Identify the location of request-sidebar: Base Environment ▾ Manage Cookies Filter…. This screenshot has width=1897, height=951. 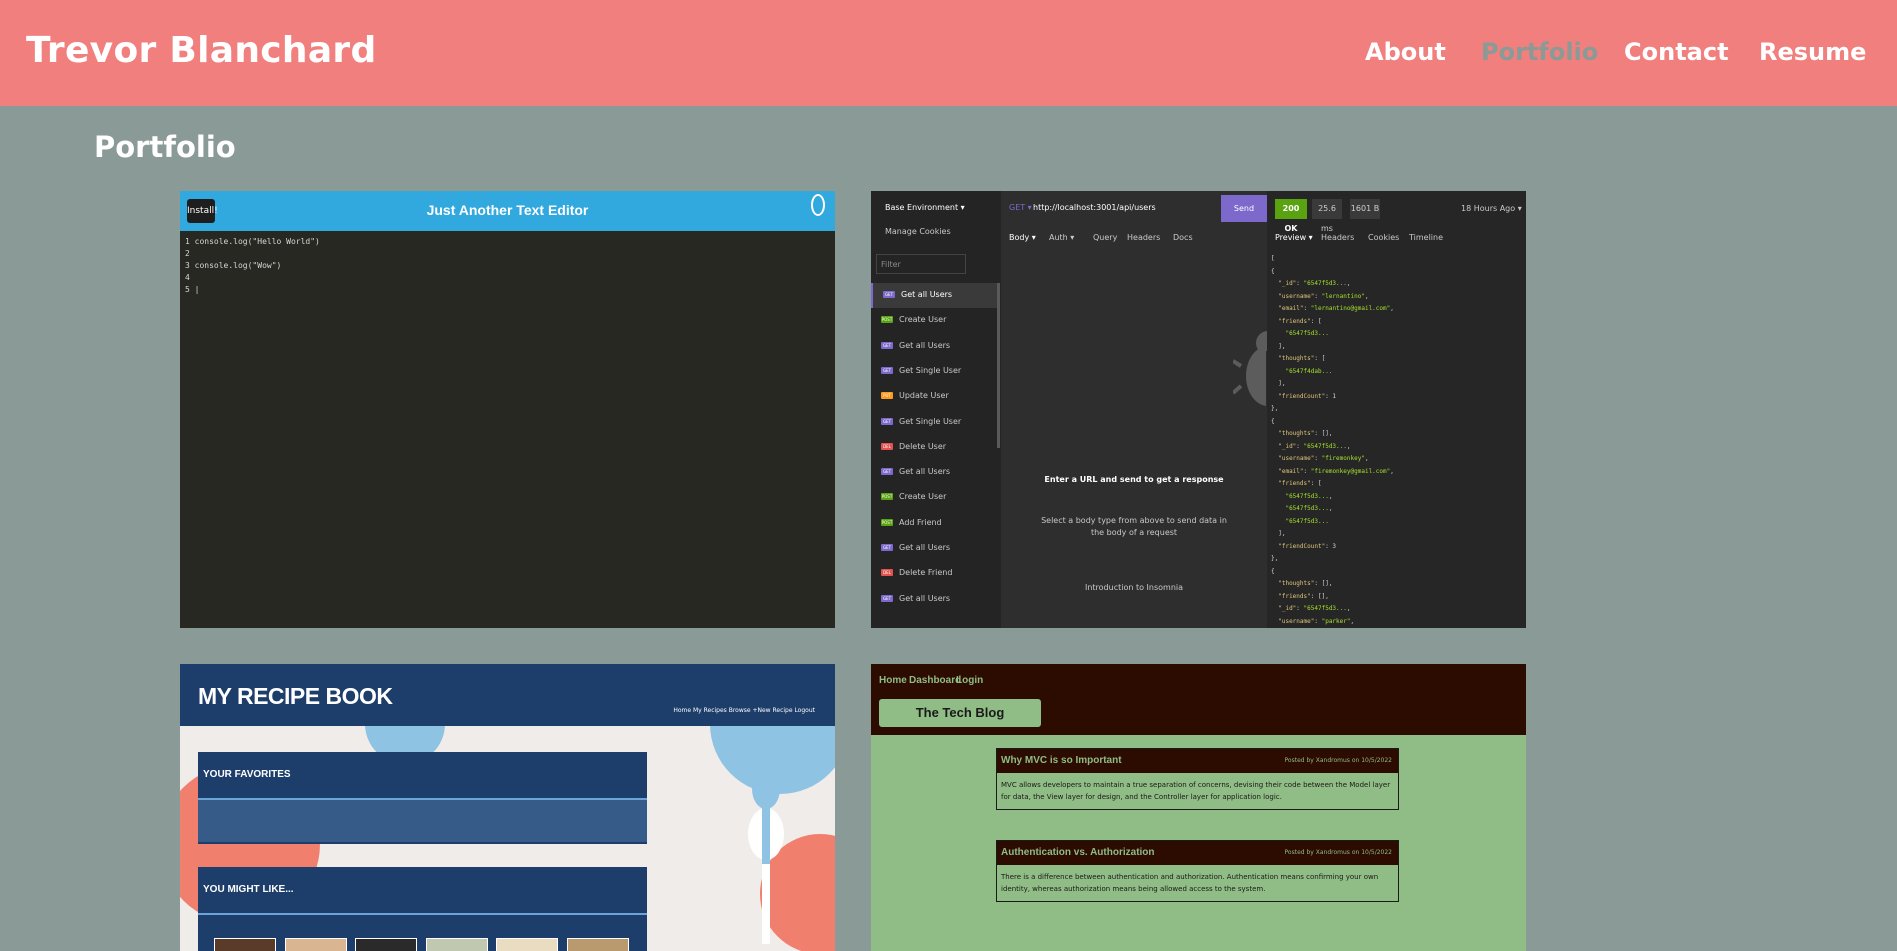
(936, 409).